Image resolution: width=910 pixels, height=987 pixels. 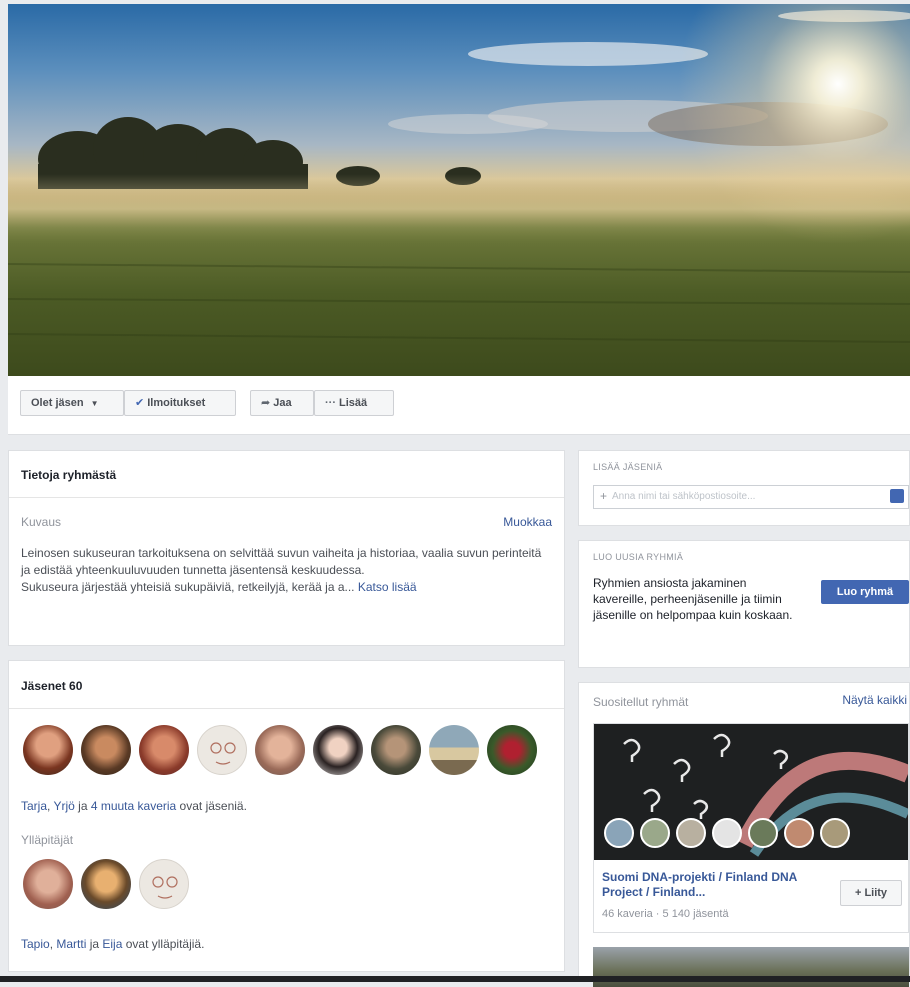 What do you see at coordinates (628, 467) in the screenshot?
I see `add-members-heading: LISÄÄ JÄSENIÄ` at bounding box center [628, 467].